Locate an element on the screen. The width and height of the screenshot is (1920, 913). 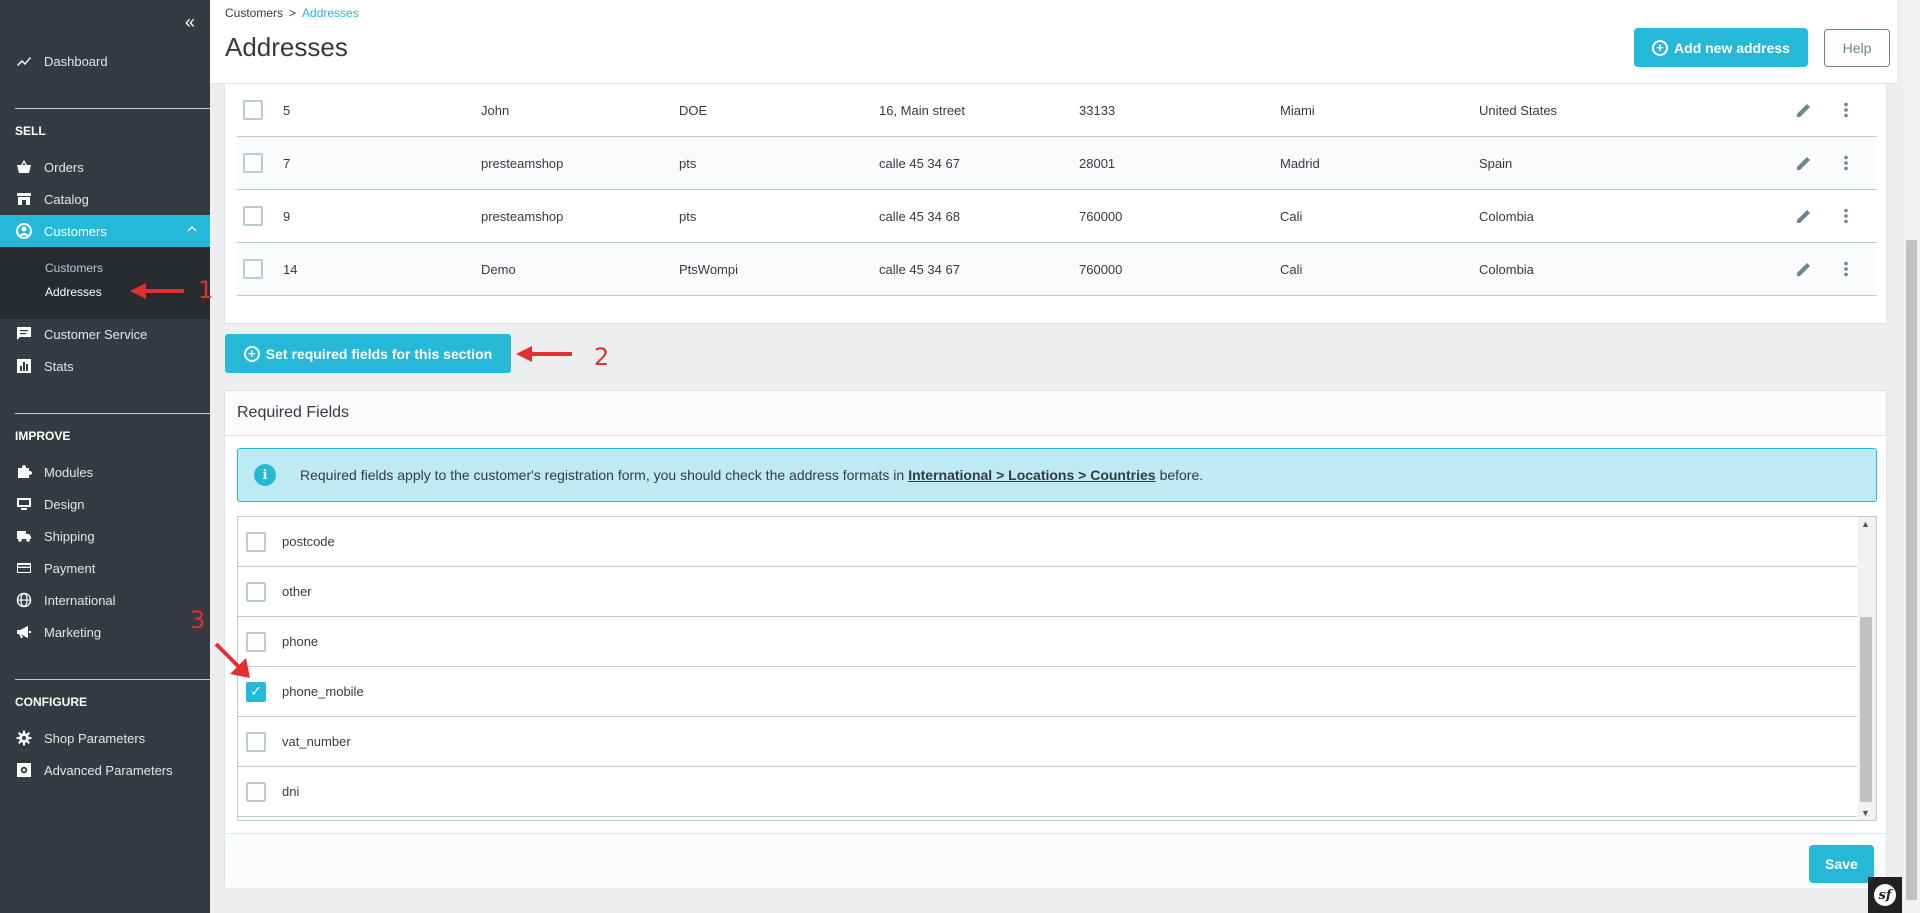
cell-country: United States is located at coordinates (1518, 110).